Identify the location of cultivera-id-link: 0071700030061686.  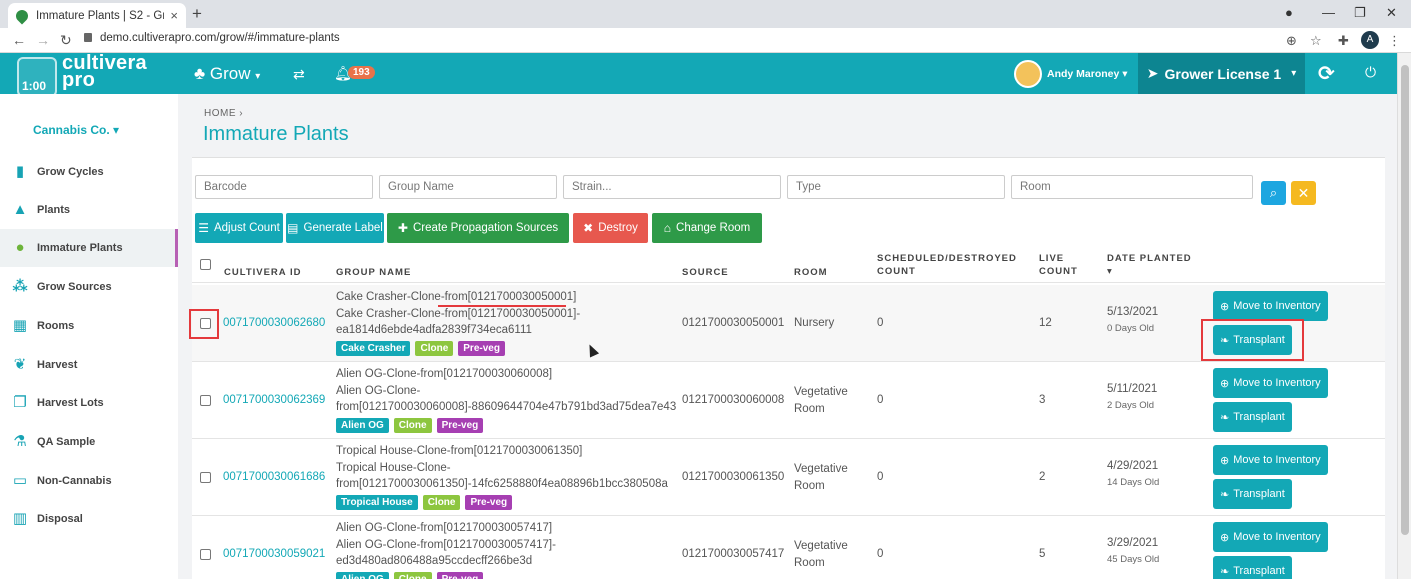
(274, 477).